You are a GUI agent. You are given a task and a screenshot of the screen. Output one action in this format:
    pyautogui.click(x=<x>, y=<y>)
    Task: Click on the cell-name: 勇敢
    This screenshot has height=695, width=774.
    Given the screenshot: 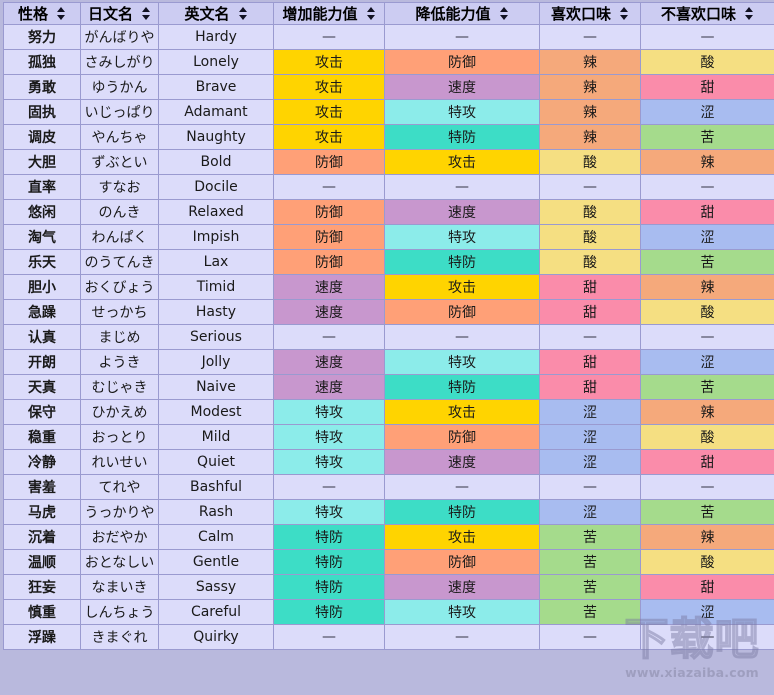 What is the action you would take?
    pyautogui.click(x=42, y=87)
    